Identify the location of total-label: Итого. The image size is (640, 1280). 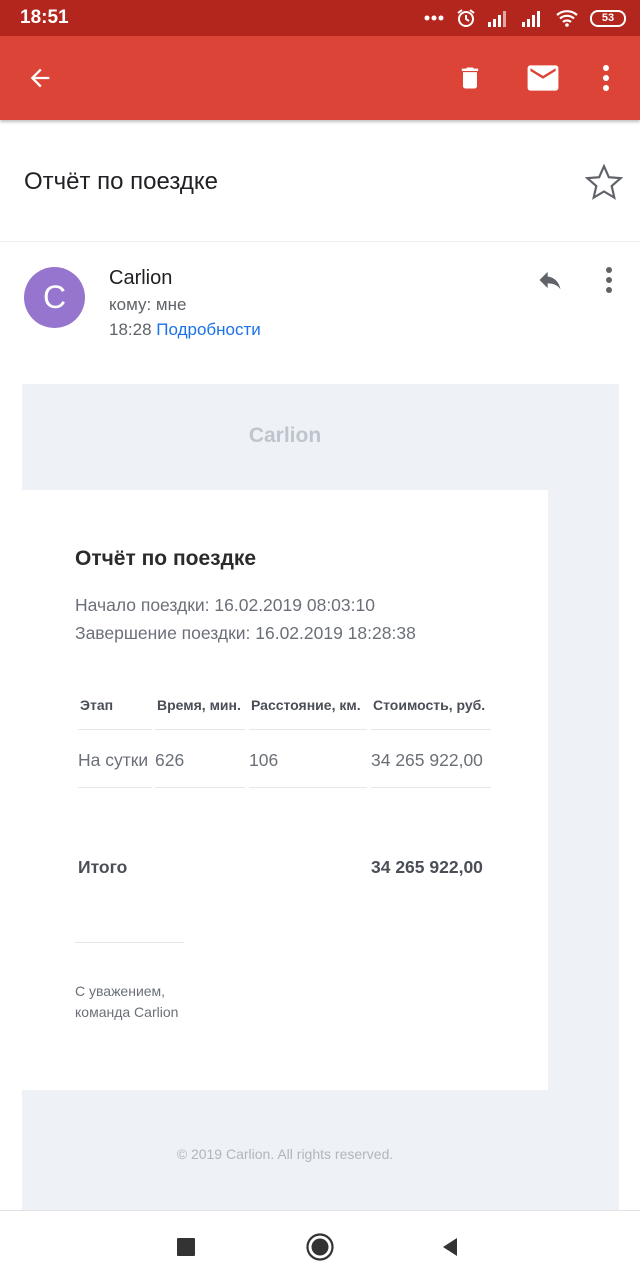
(103, 867).